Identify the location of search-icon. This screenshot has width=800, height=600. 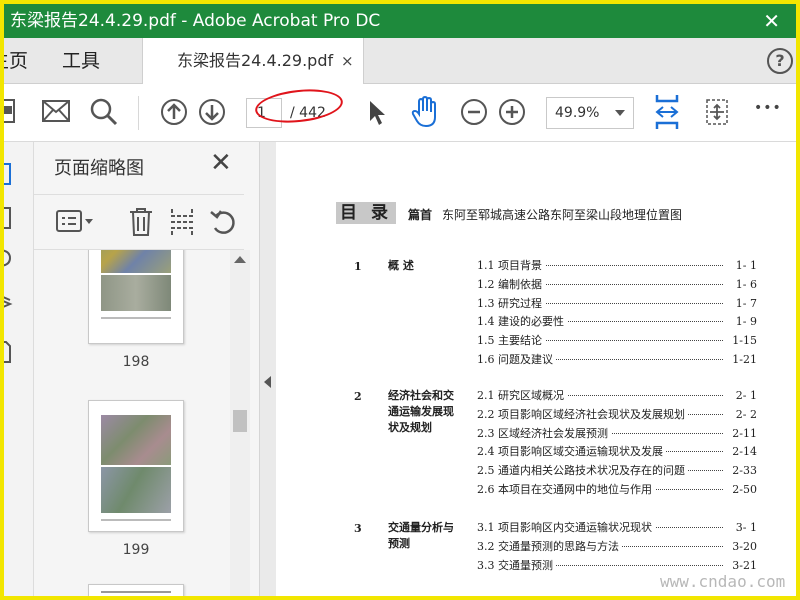
(104, 112).